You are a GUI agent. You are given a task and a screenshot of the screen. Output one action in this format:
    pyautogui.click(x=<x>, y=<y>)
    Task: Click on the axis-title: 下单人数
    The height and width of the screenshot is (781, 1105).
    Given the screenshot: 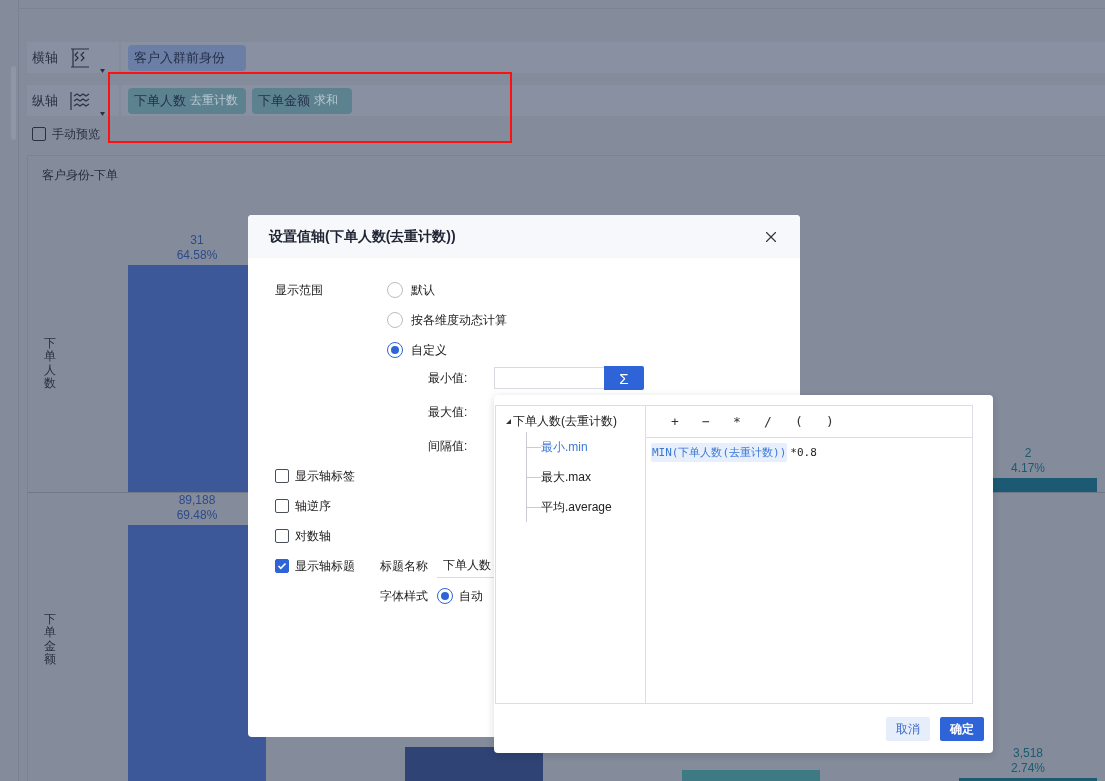 What is the action you would take?
    pyautogui.click(x=50, y=363)
    